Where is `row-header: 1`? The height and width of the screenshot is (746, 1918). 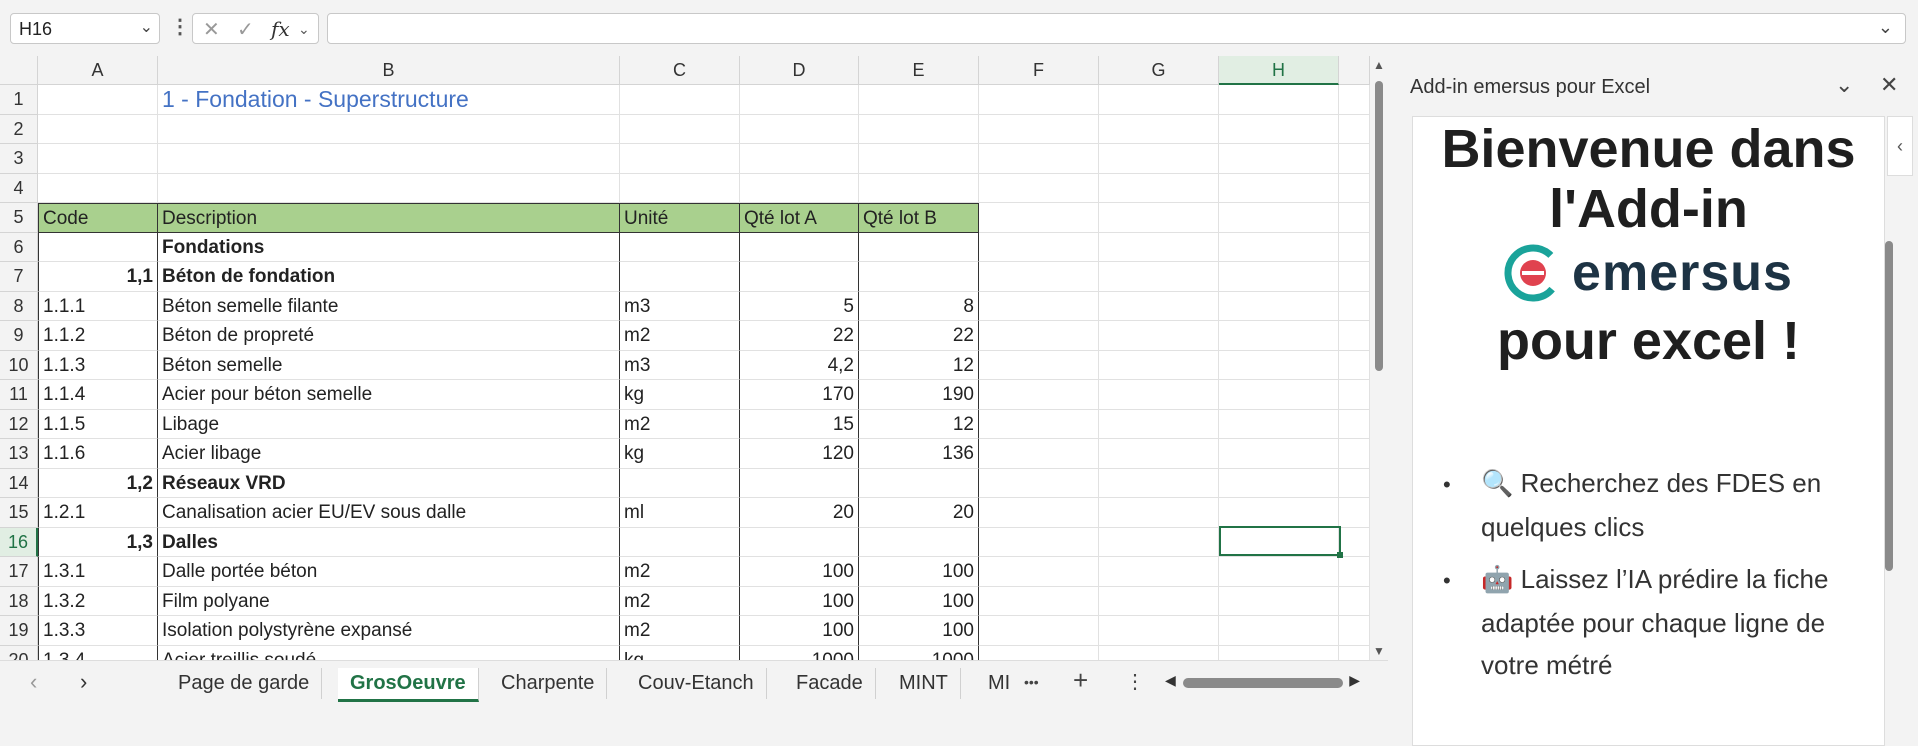 row-header: 1 is located at coordinates (19, 100).